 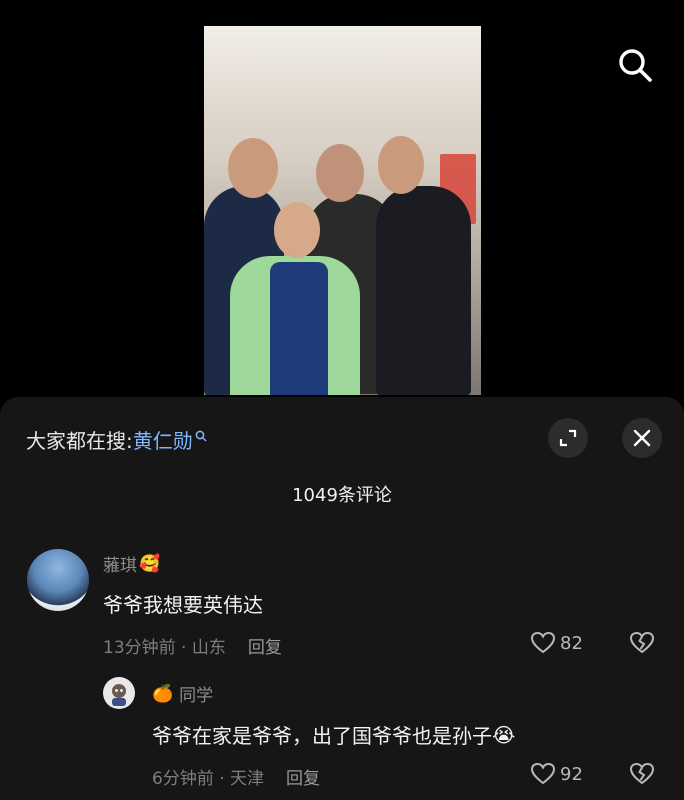 I want to click on emoji: 🍊, so click(x=163, y=693).